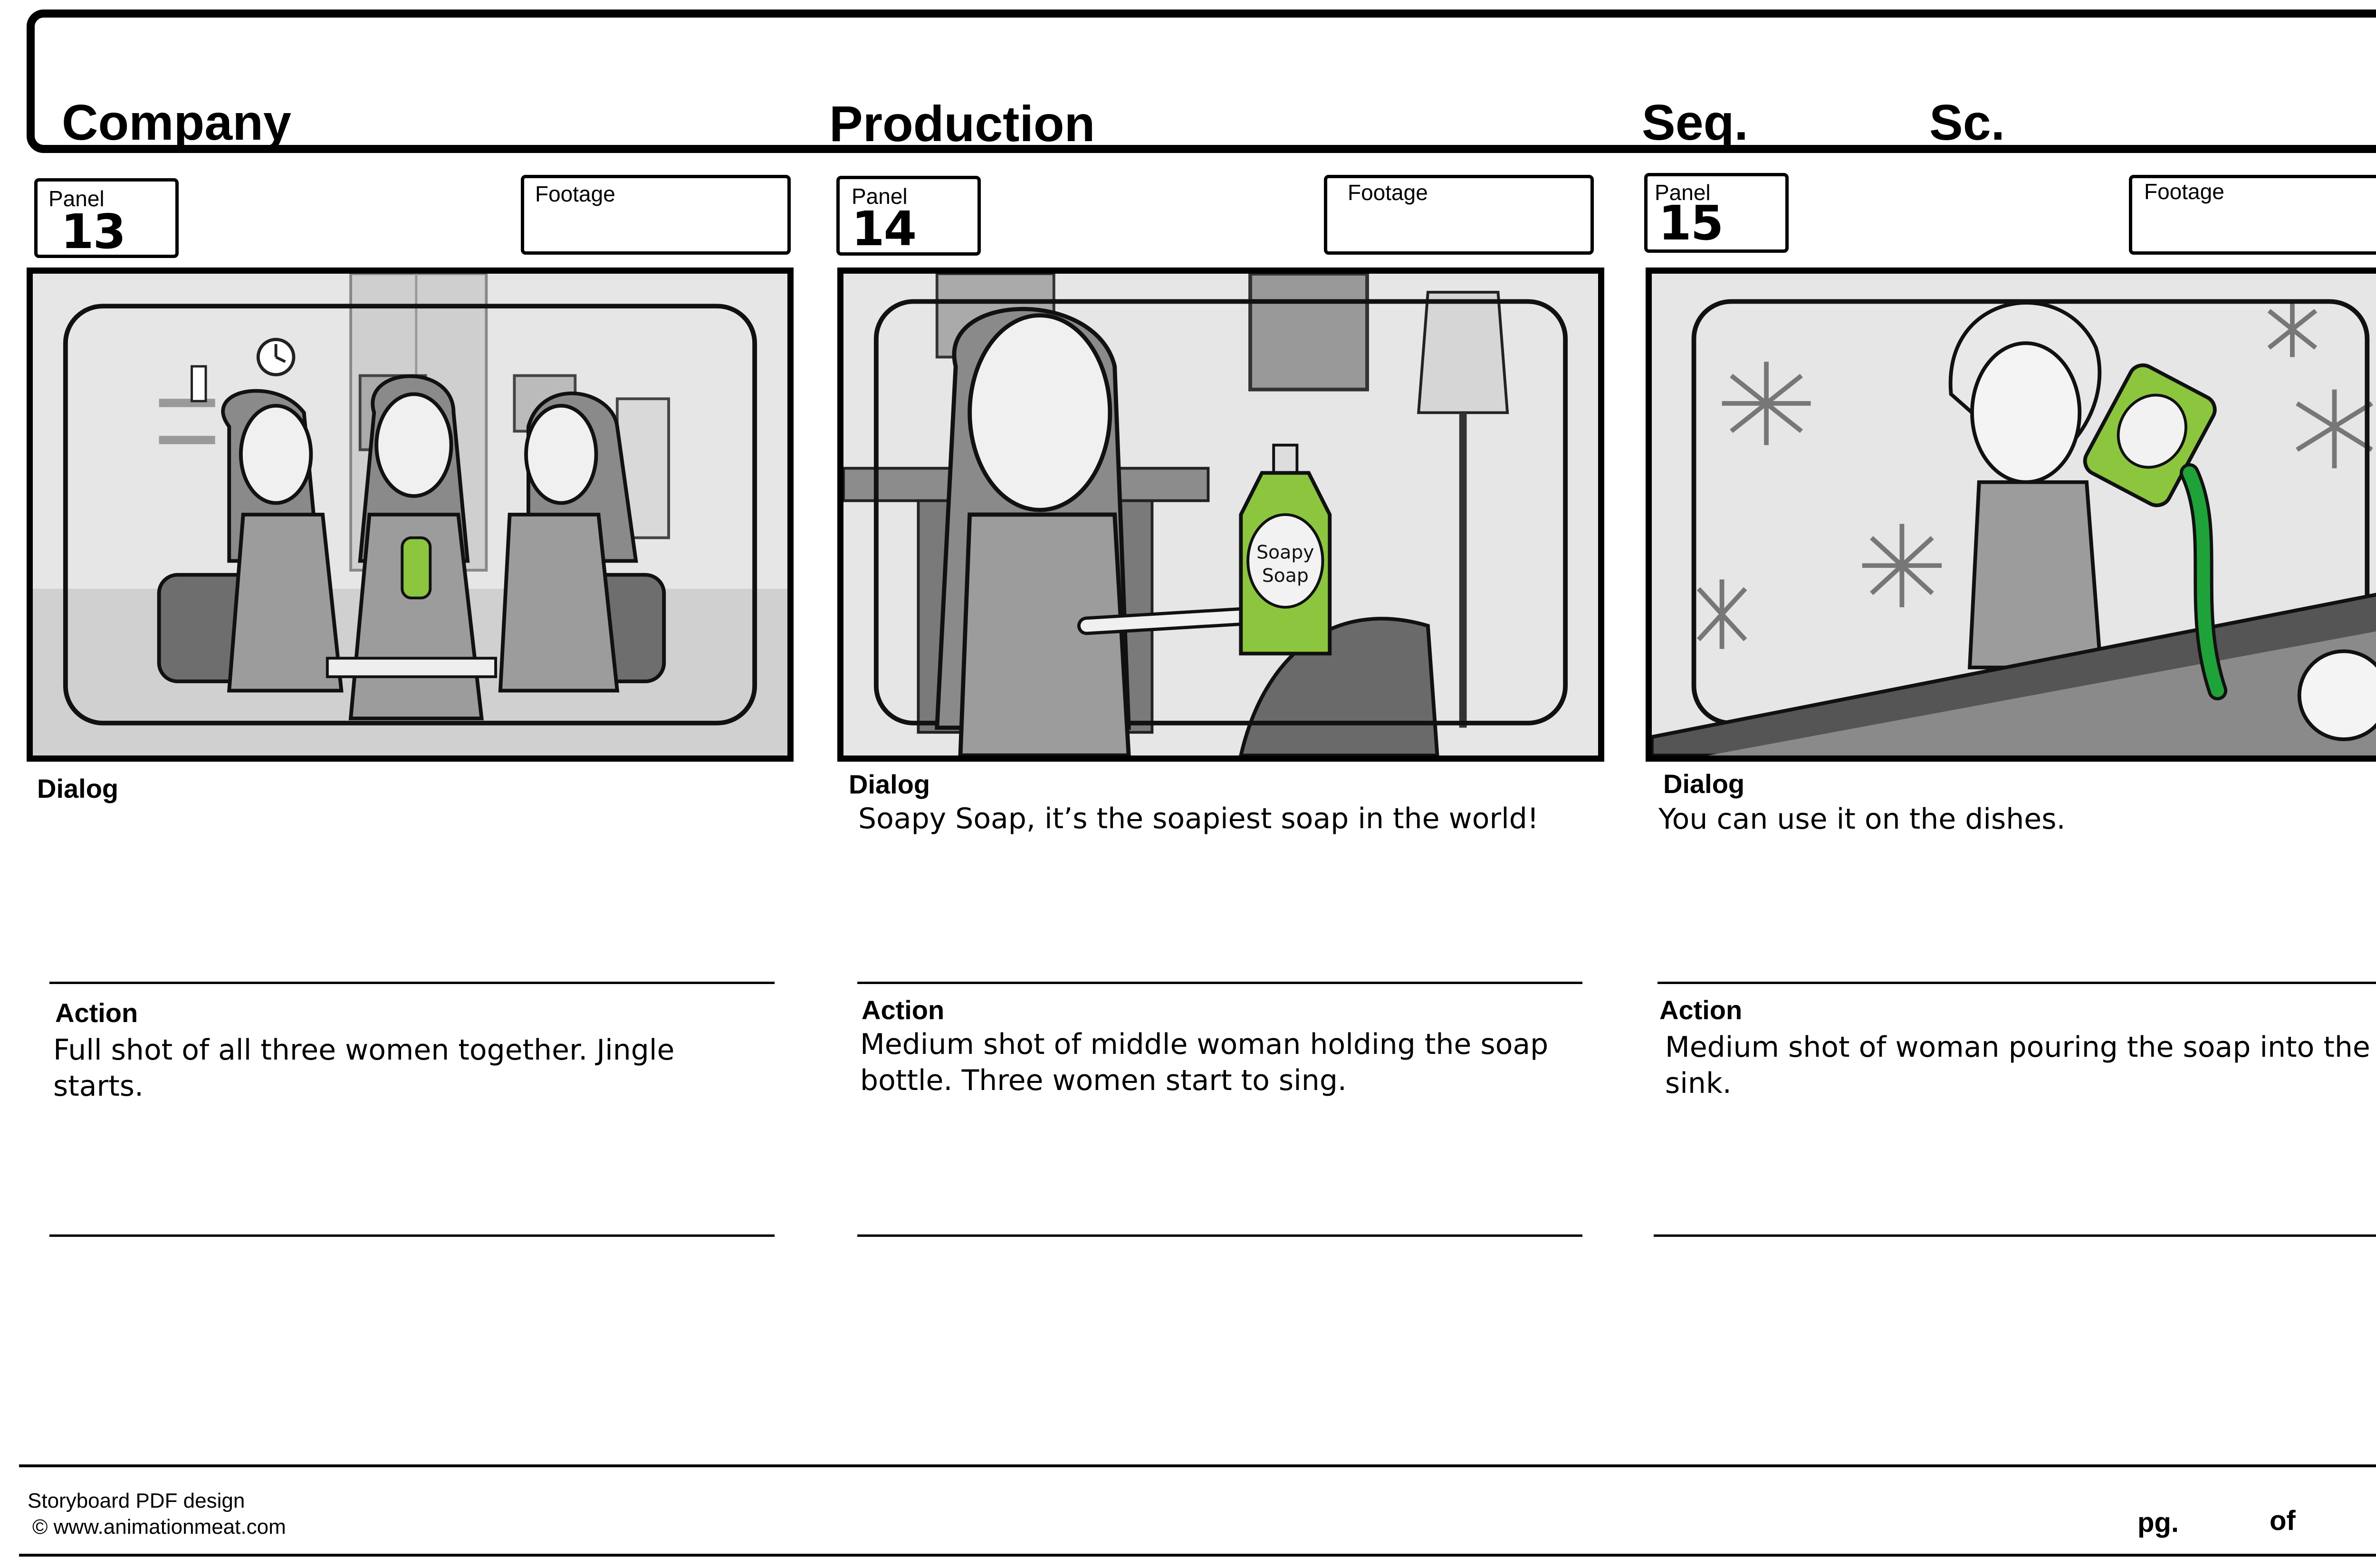  Describe the element at coordinates (136, 1501) in the screenshot. I see `design-credit: Storyboard PDF design` at that location.